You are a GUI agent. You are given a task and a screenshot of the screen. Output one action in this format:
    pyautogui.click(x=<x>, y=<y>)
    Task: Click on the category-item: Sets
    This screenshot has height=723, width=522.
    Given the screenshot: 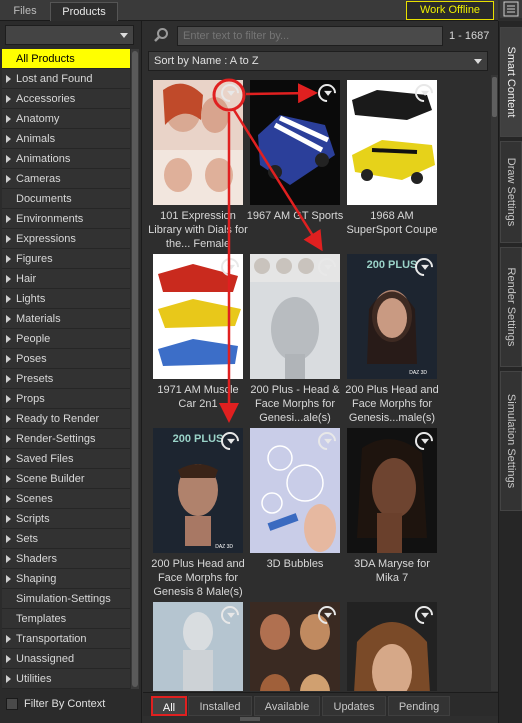 What is the action you would take?
    pyautogui.click(x=66, y=539)
    